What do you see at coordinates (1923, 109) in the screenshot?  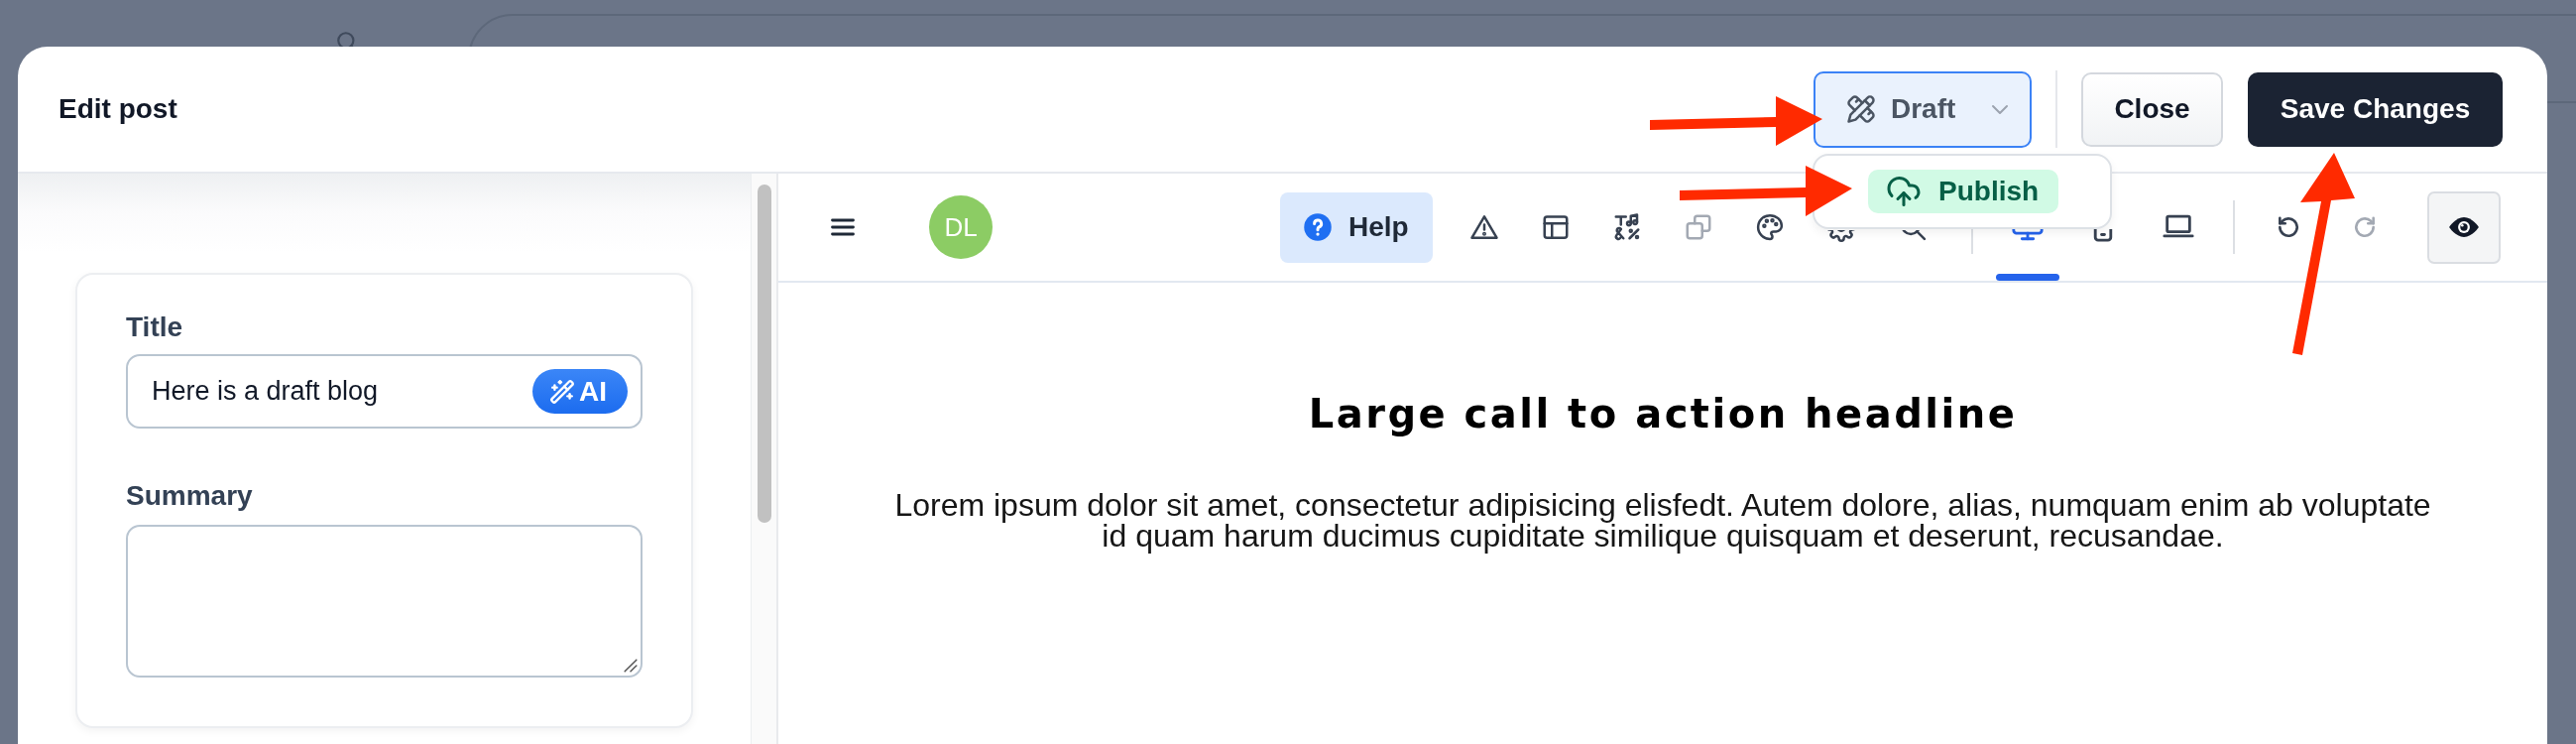 I see `status-dropdown: Draft` at bounding box center [1923, 109].